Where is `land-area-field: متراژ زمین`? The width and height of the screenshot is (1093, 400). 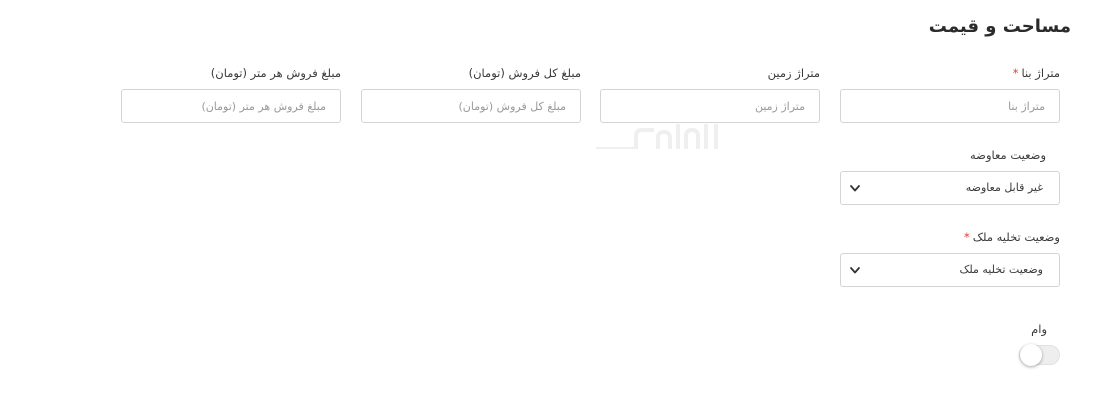
land-area-field: متراژ زمین is located at coordinates (710, 95).